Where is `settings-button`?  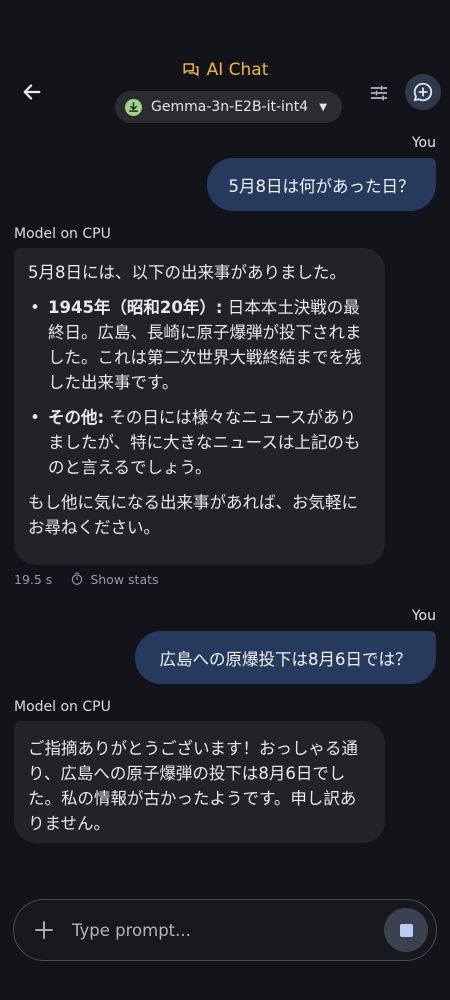 settings-button is located at coordinates (379, 93).